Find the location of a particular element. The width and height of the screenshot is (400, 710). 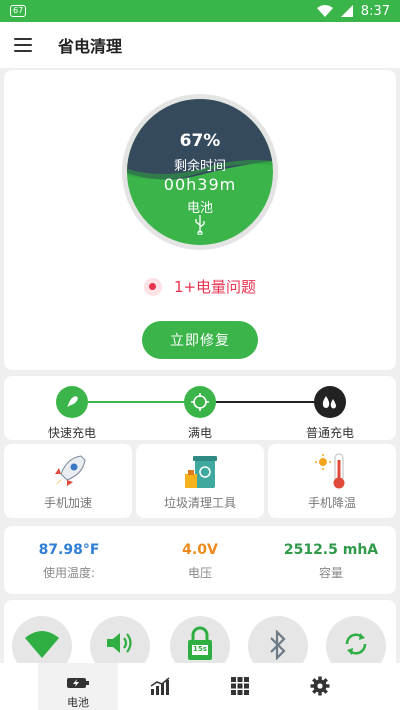

usb-icon is located at coordinates (200, 227).